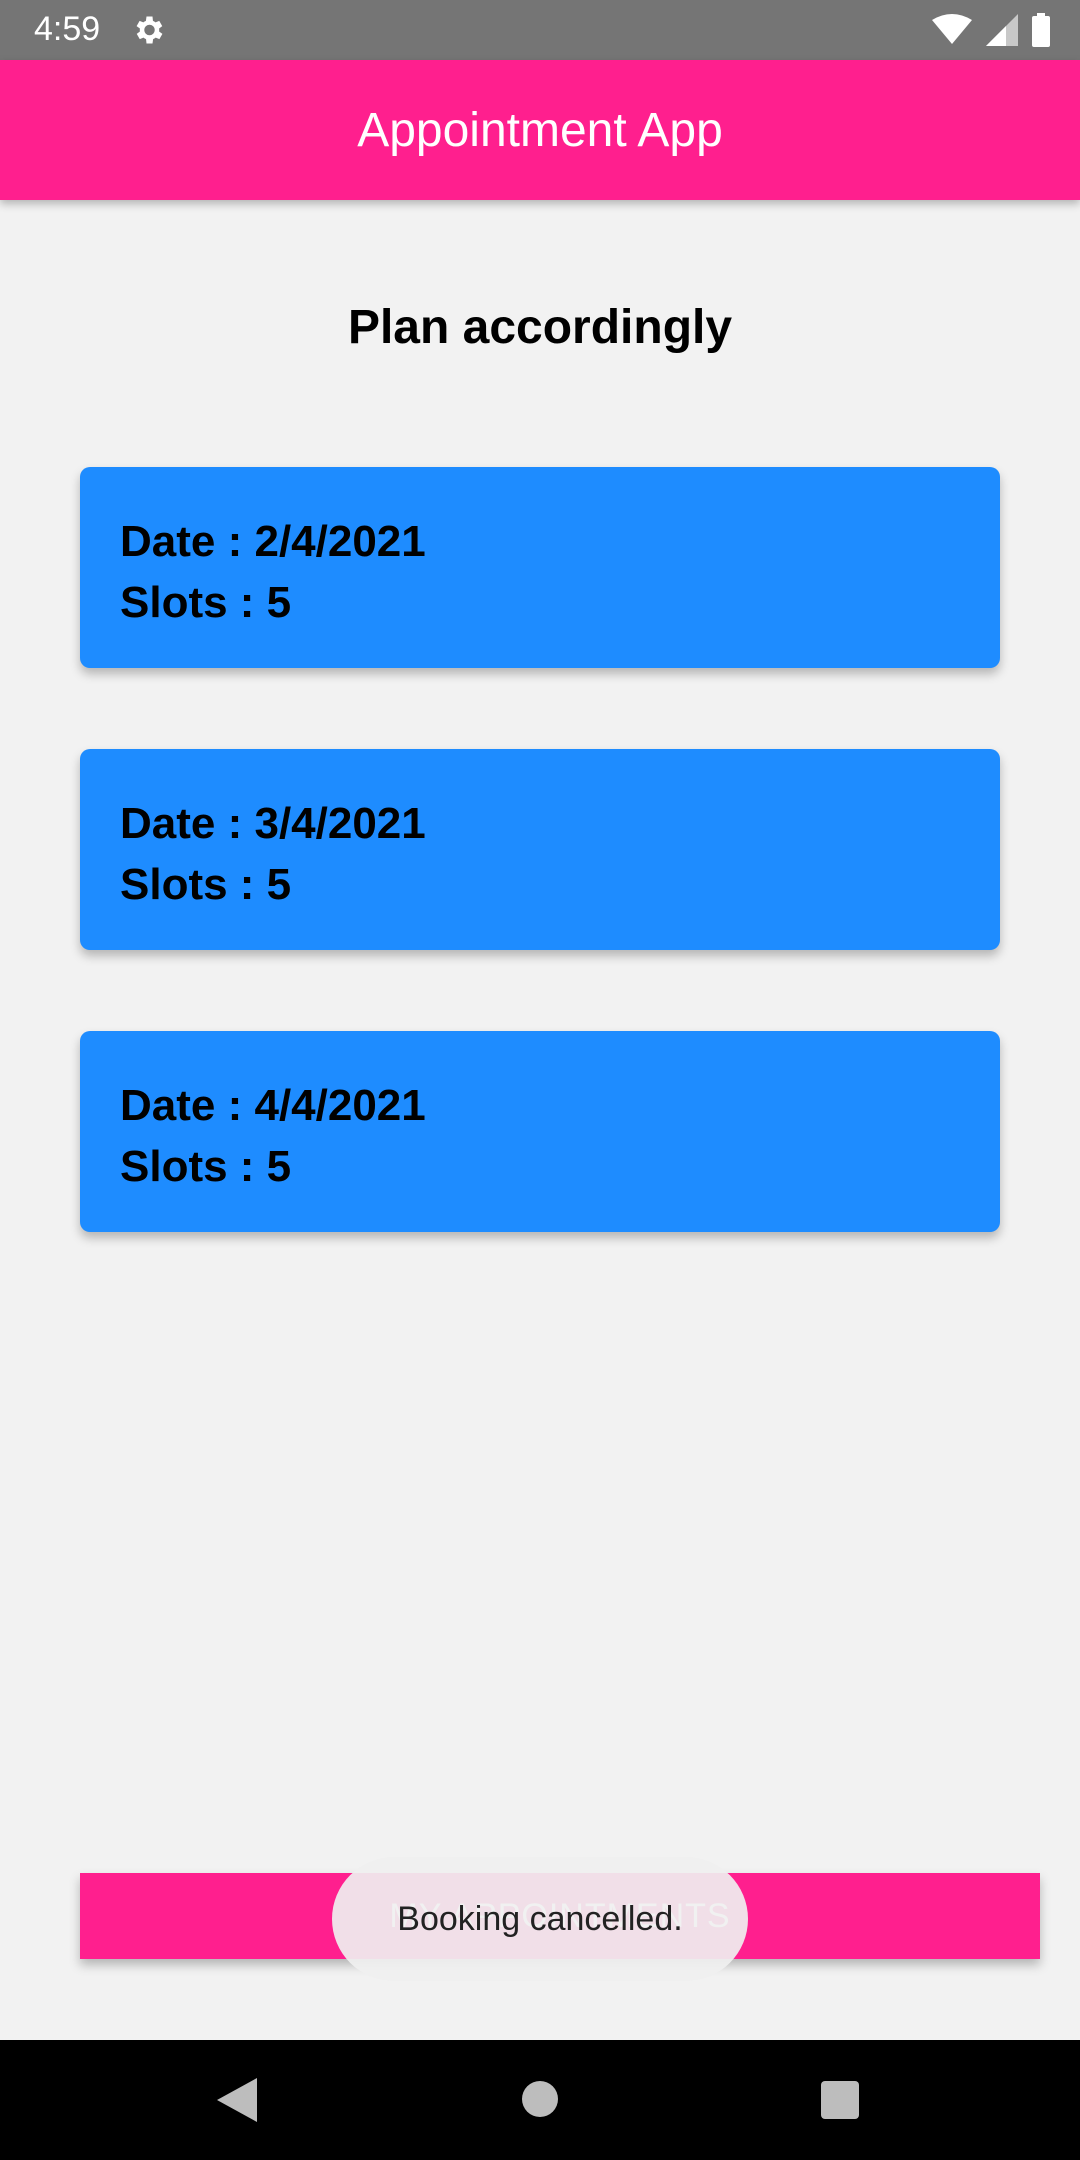  I want to click on date-card: Date : 2/4/2021 Slots : 5, so click(540, 567).